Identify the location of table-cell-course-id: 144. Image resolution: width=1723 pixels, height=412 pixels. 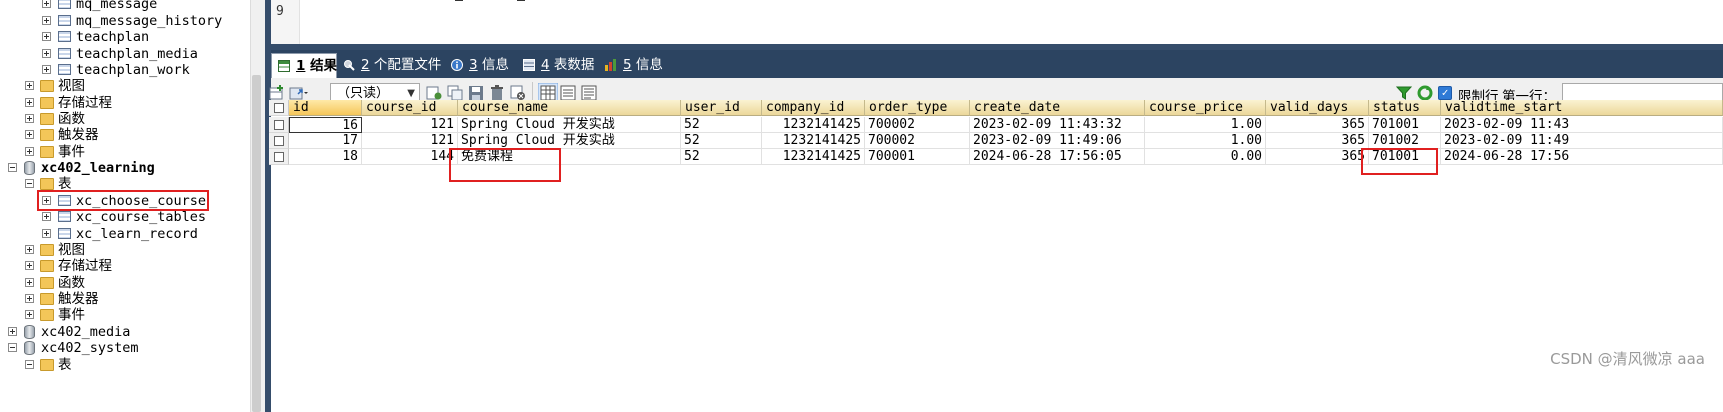
(410, 157).